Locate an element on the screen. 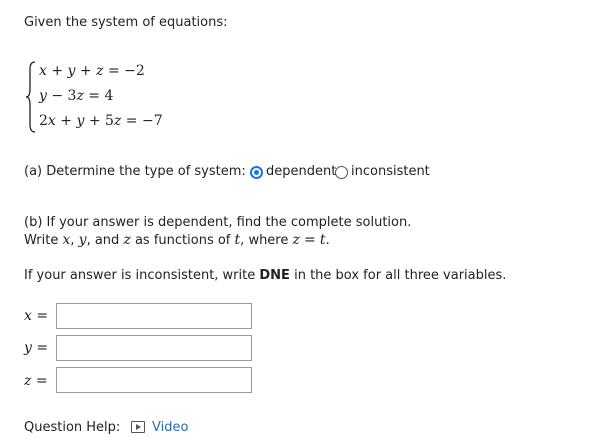 The width and height of the screenshot is (592, 438). video-link: Video is located at coordinates (170, 427).